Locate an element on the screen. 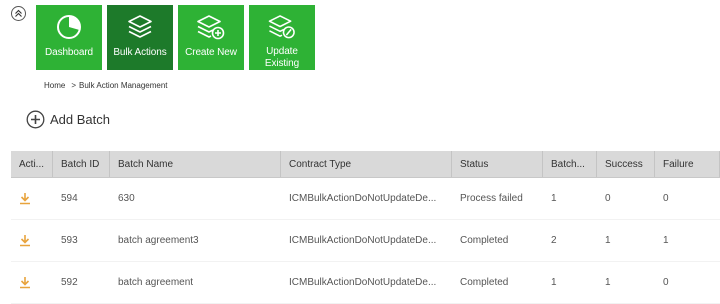 Image resolution: width=720 pixels, height=304 pixels. double-chevron-up-icon is located at coordinates (18, 13).